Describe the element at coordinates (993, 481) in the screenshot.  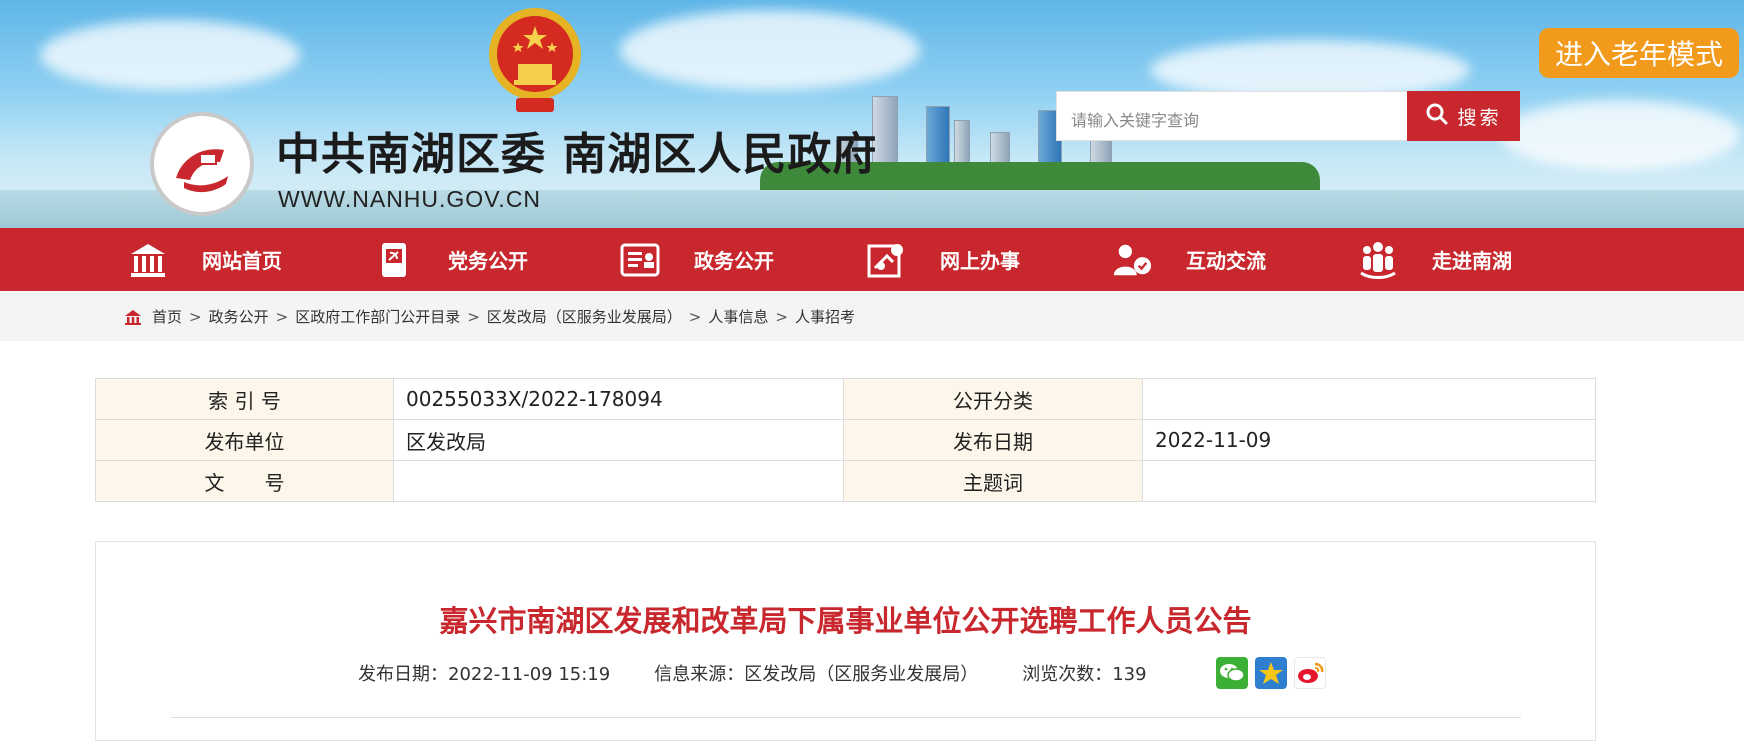
I see `keywords-label: 主题词` at that location.